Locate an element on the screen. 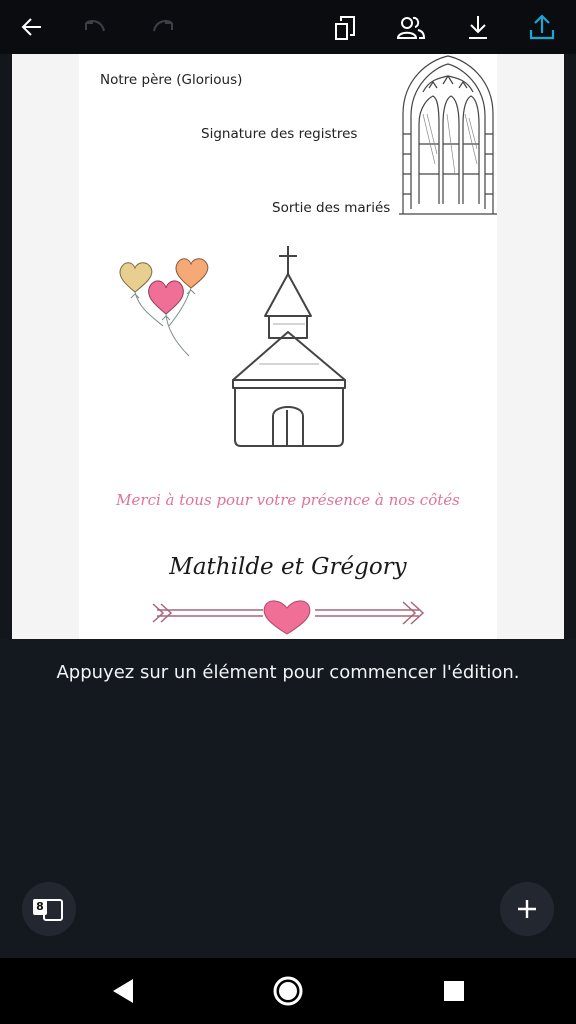  redo-button is located at coordinates (163, 27).